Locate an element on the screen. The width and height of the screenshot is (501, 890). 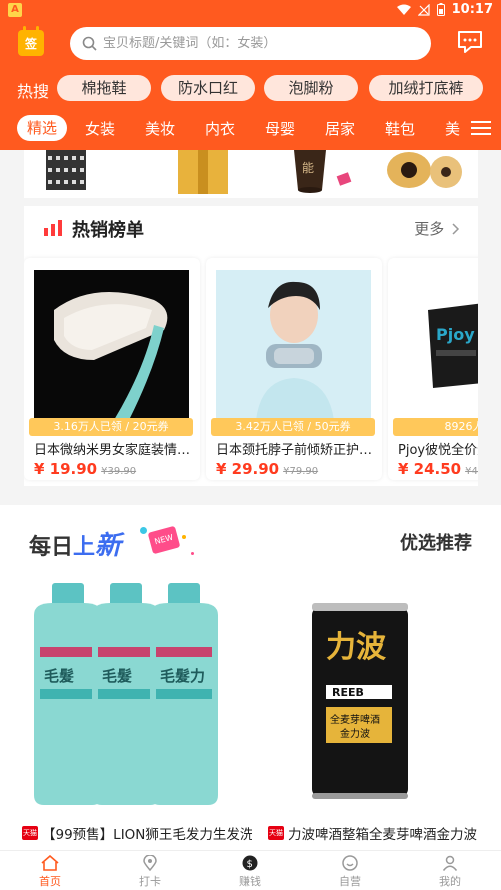
tab-featured: 精选 is located at coordinates (42, 128).